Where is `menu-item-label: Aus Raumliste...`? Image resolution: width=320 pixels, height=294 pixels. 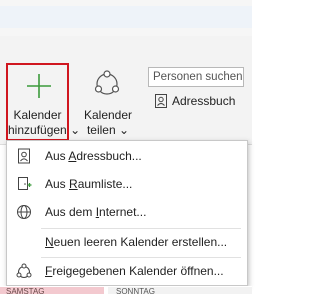
menu-item-label: Aus Raumliste... is located at coordinates (89, 184).